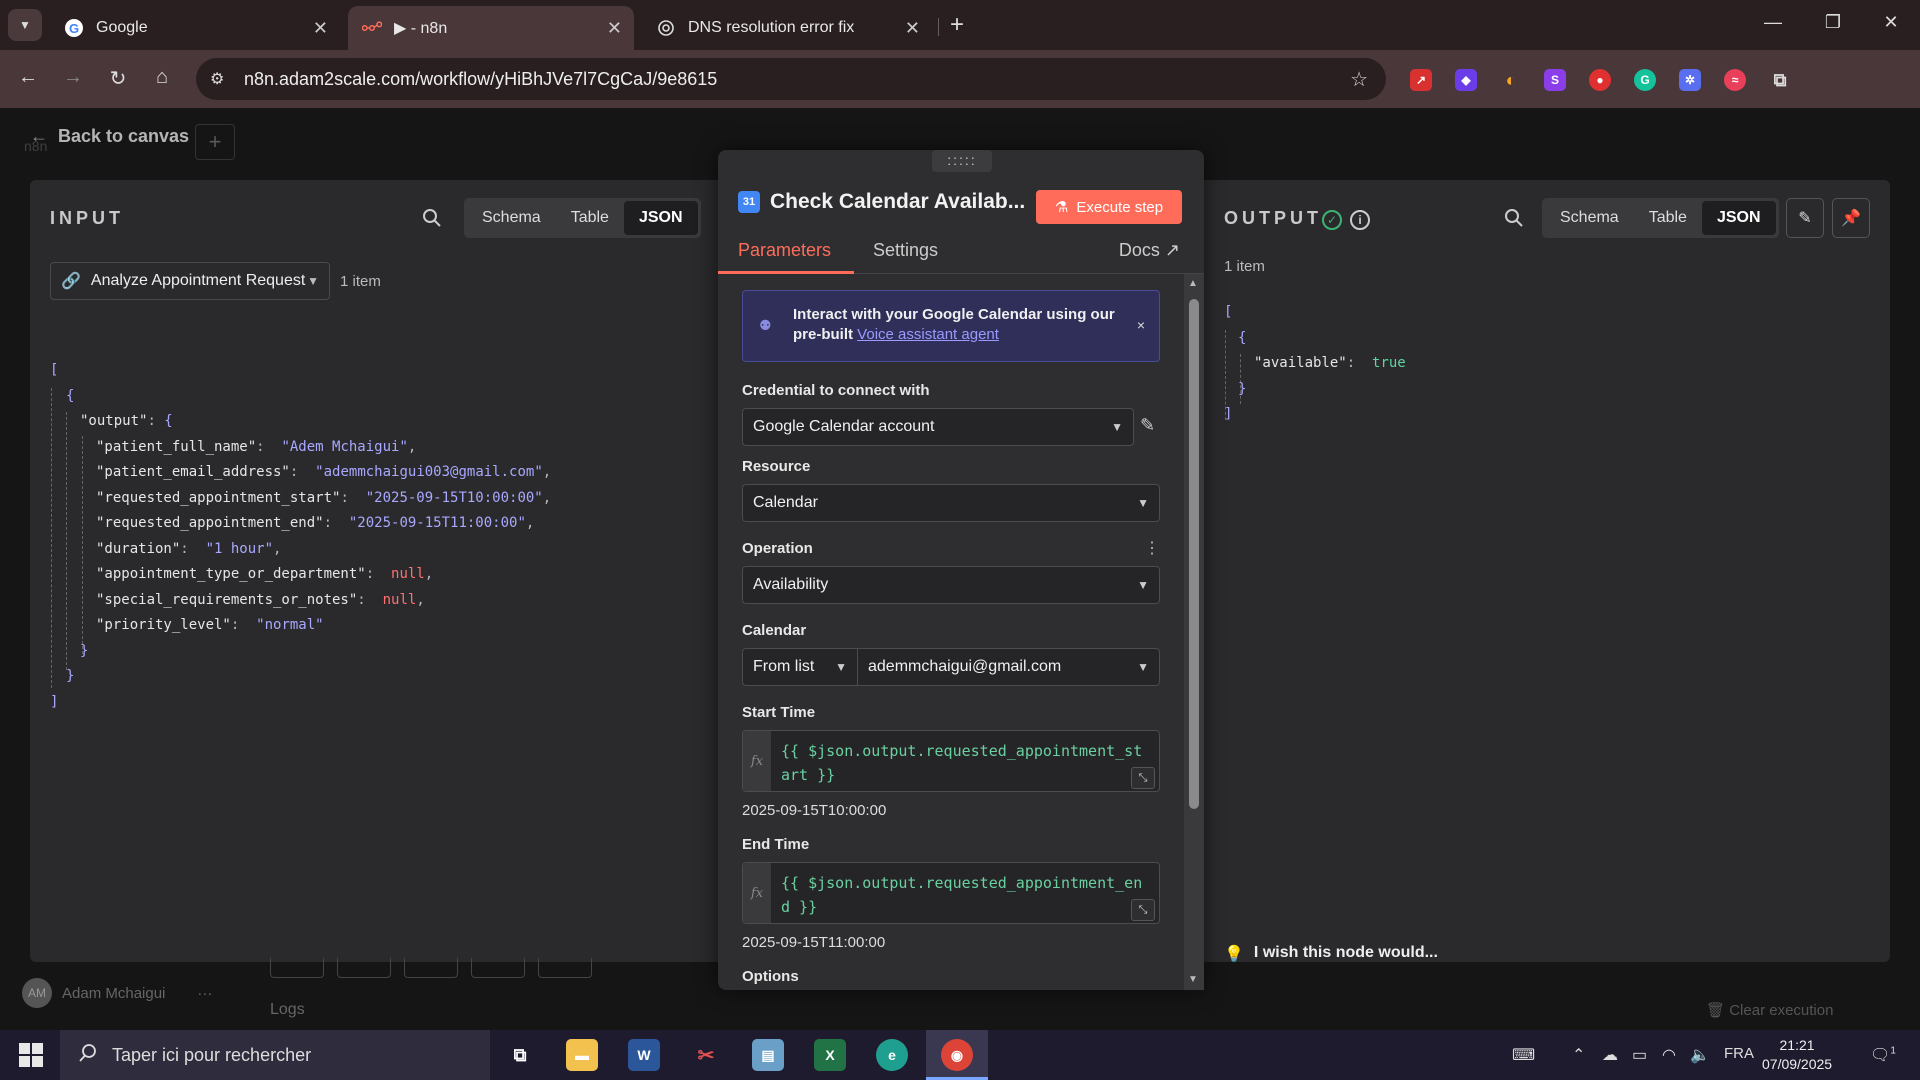  Describe the element at coordinates (1769, 1010) in the screenshot. I see `clear-execution-button: 🗑 Clear execution` at that location.